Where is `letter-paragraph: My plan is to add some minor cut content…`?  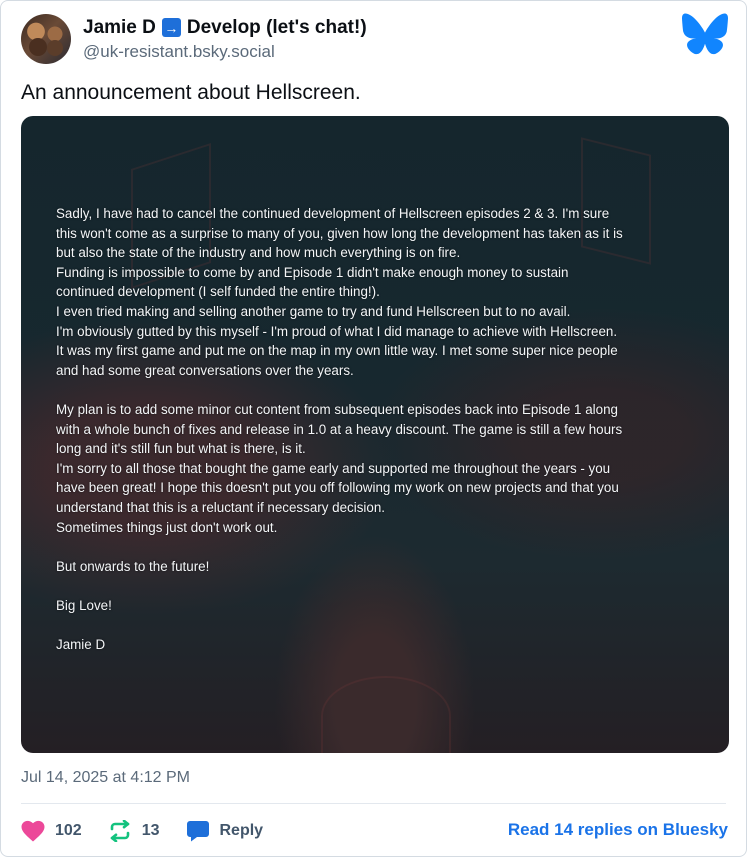 letter-paragraph: My plan is to add some minor cut content… is located at coordinates (339, 468).